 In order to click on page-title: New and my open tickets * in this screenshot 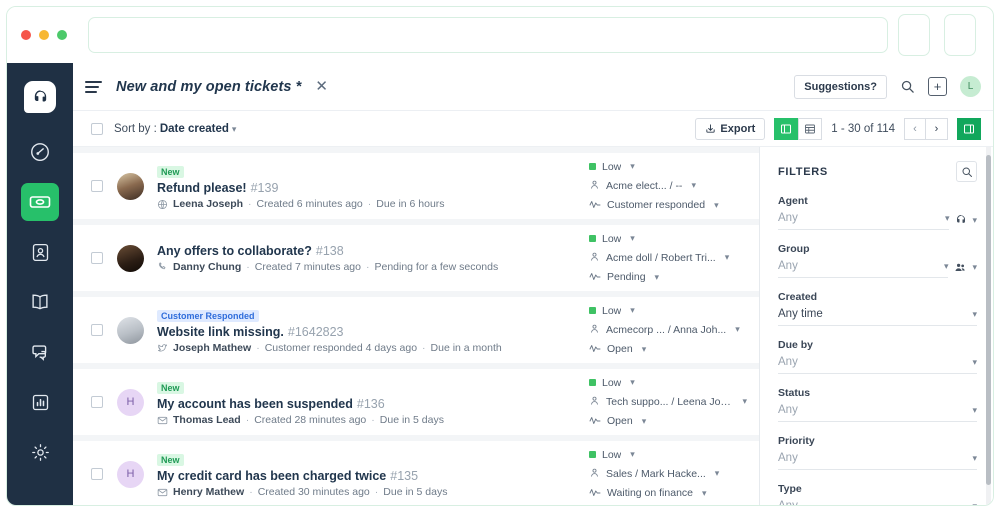, I will do `click(209, 86)`.